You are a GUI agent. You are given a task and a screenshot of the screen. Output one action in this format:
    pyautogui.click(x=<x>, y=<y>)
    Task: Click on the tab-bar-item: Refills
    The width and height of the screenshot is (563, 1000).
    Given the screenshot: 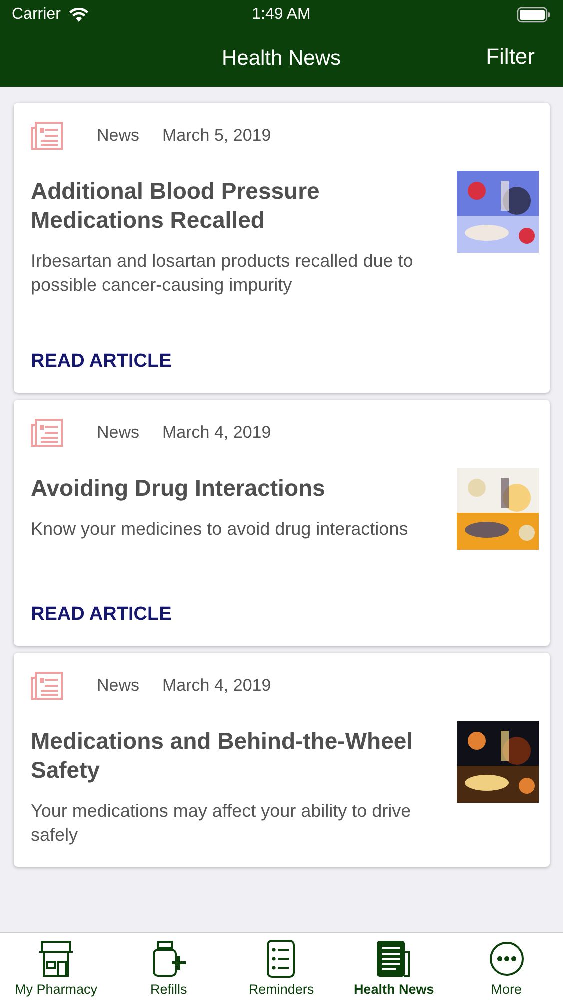 What is the action you would take?
    pyautogui.click(x=169, y=966)
    